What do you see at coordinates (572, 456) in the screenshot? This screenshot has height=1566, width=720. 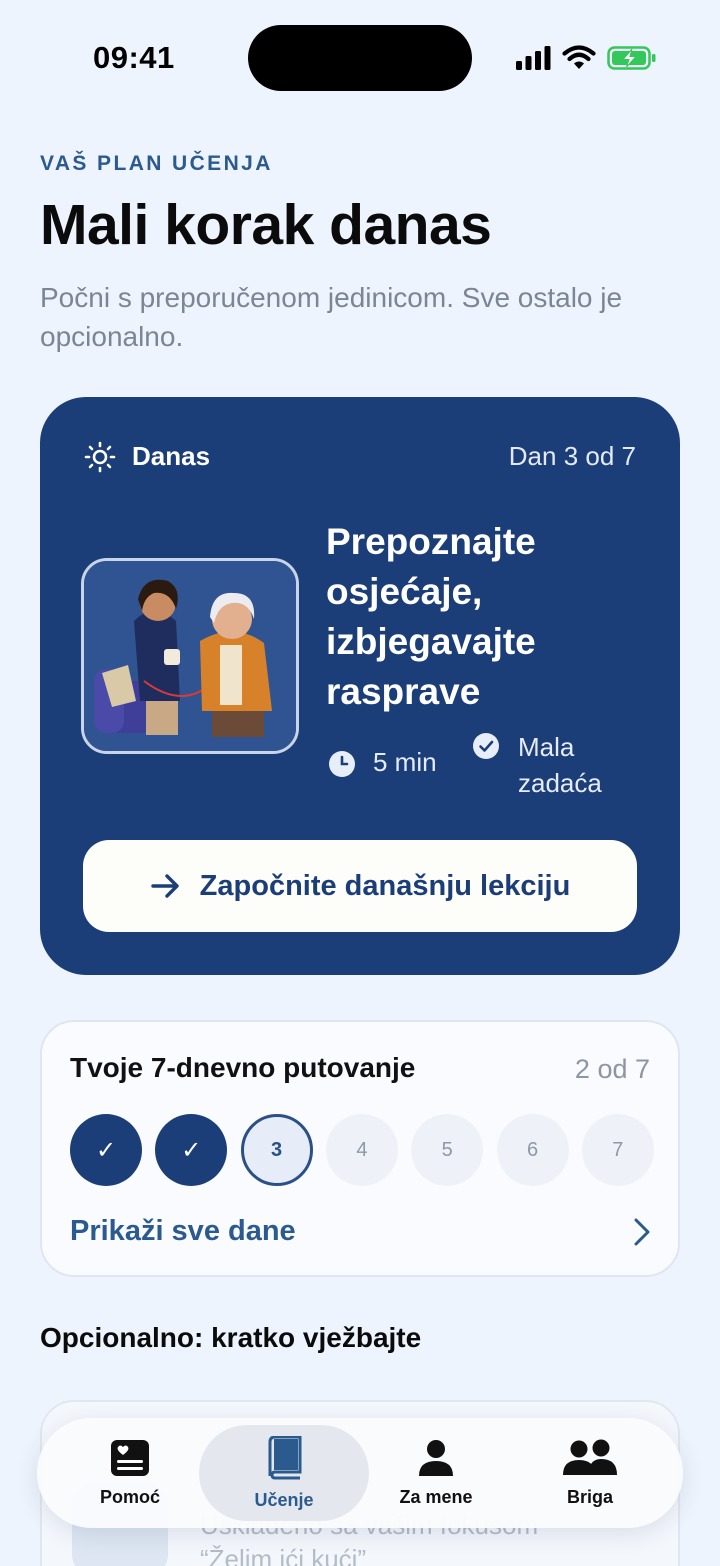 I see `today-day-counter: Dan 3 od 7` at bounding box center [572, 456].